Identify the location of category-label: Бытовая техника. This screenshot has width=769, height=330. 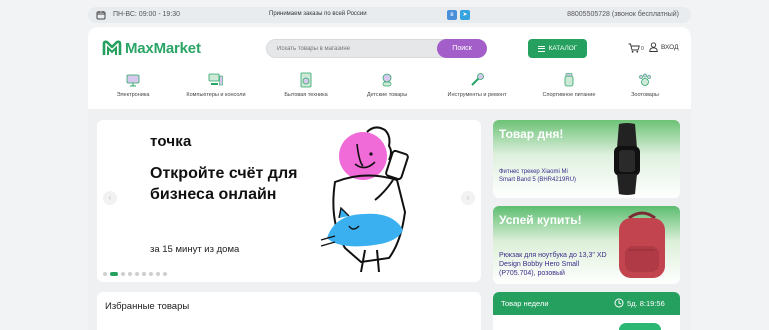
(306, 95).